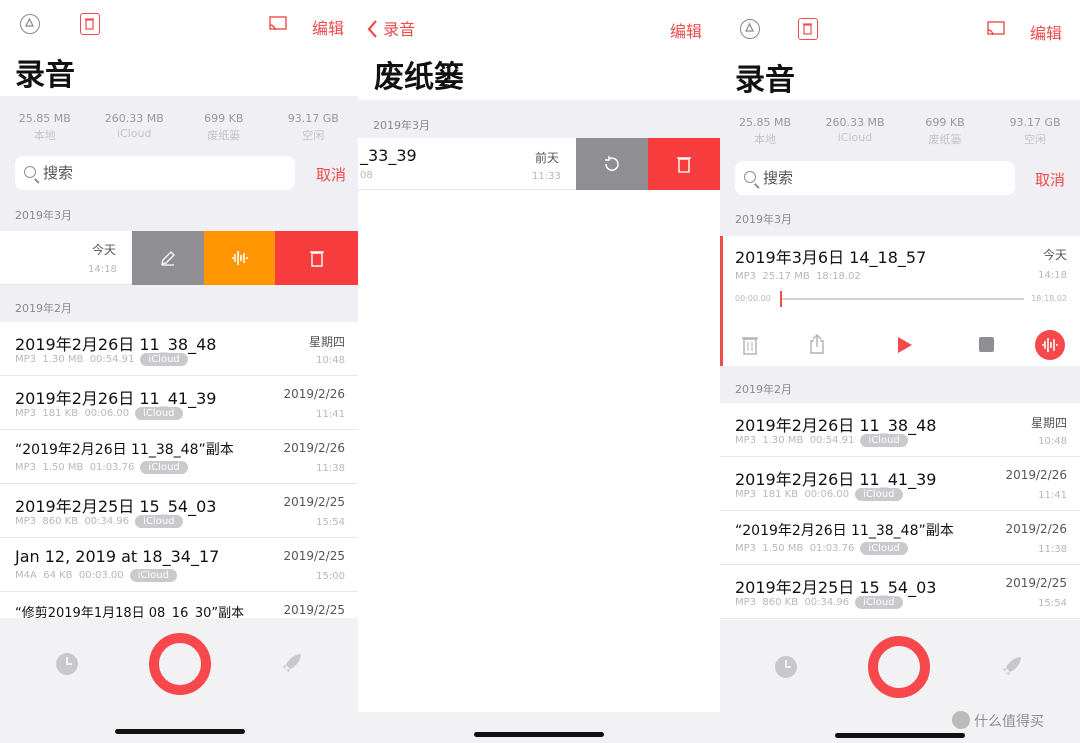 The height and width of the screenshot is (743, 1080). Describe the element at coordinates (798, 276) in the screenshot. I see `recording-meta: MP3 25.17 MB 18:18.02` at that location.